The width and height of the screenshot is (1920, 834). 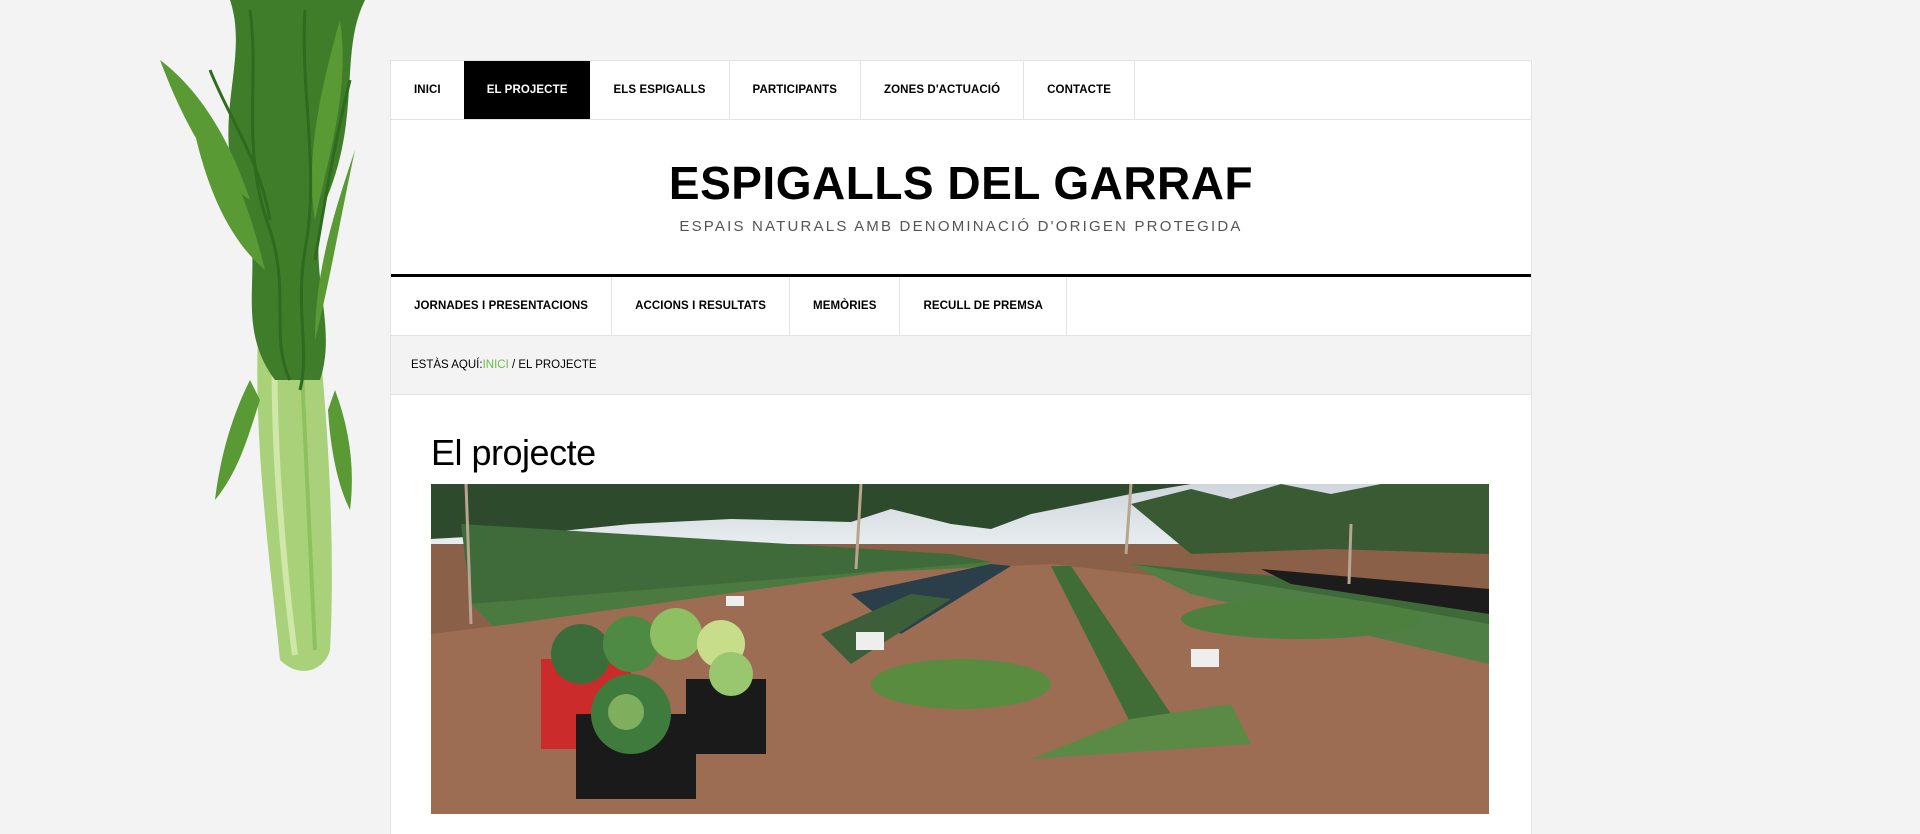 I want to click on site-title: ESPIGALLS DEL GARRAF, so click(x=961, y=163).